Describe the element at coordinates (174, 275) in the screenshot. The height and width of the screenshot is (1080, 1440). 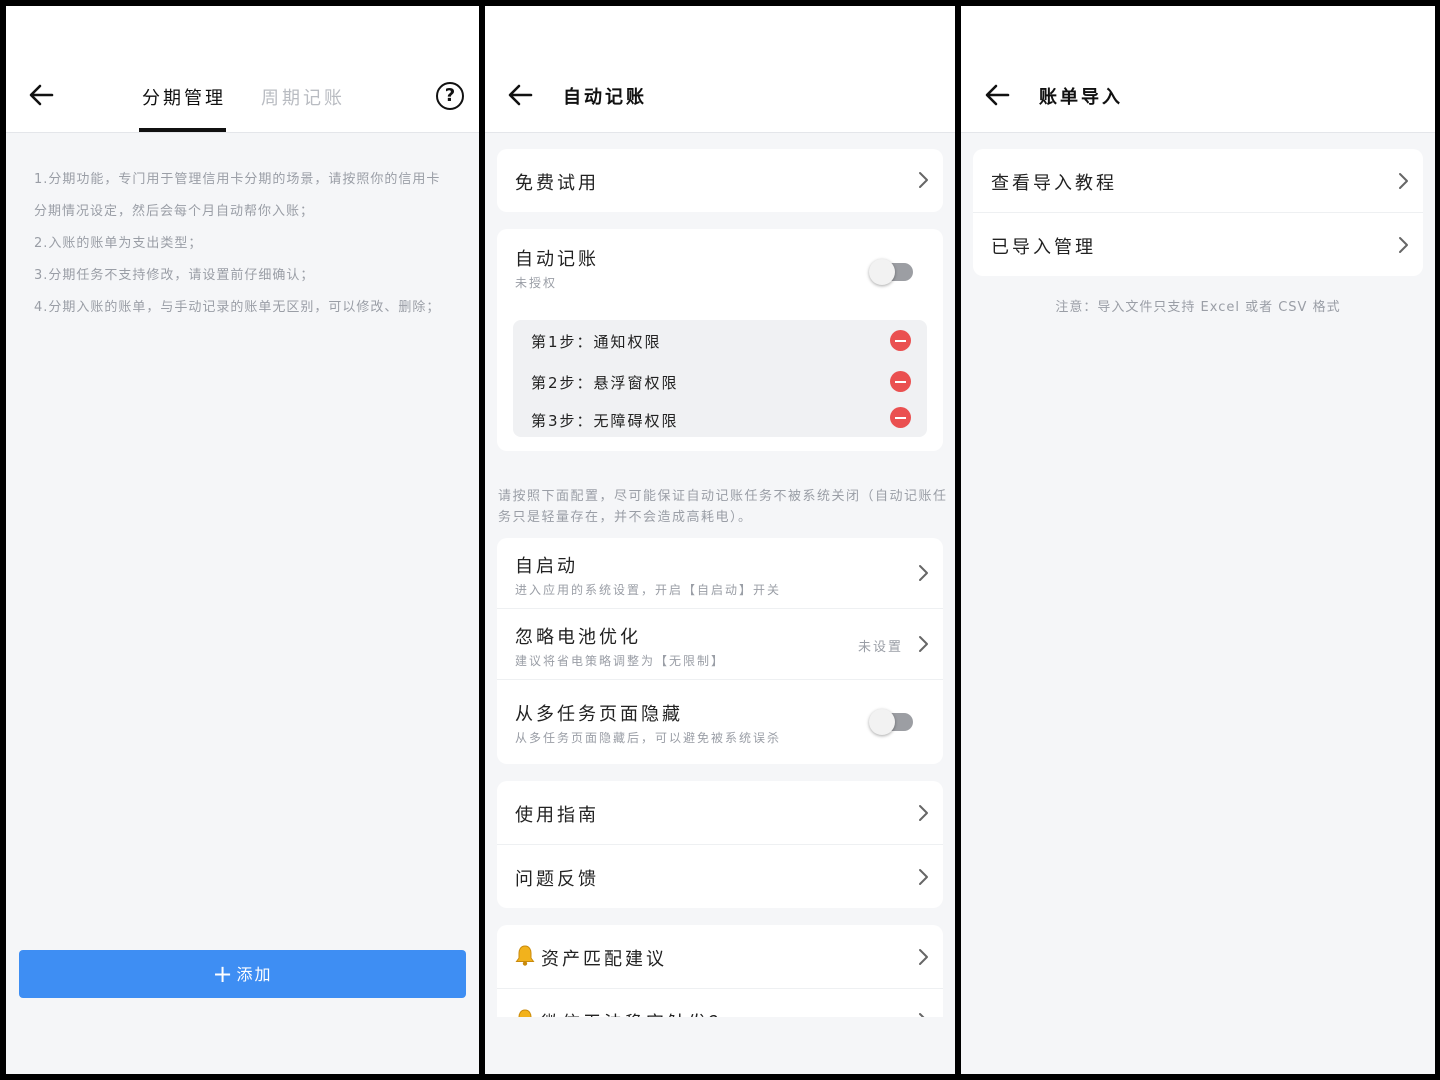
I see `info-line: 3.分期任务不支持修改，请设置前仔细确认；` at that location.